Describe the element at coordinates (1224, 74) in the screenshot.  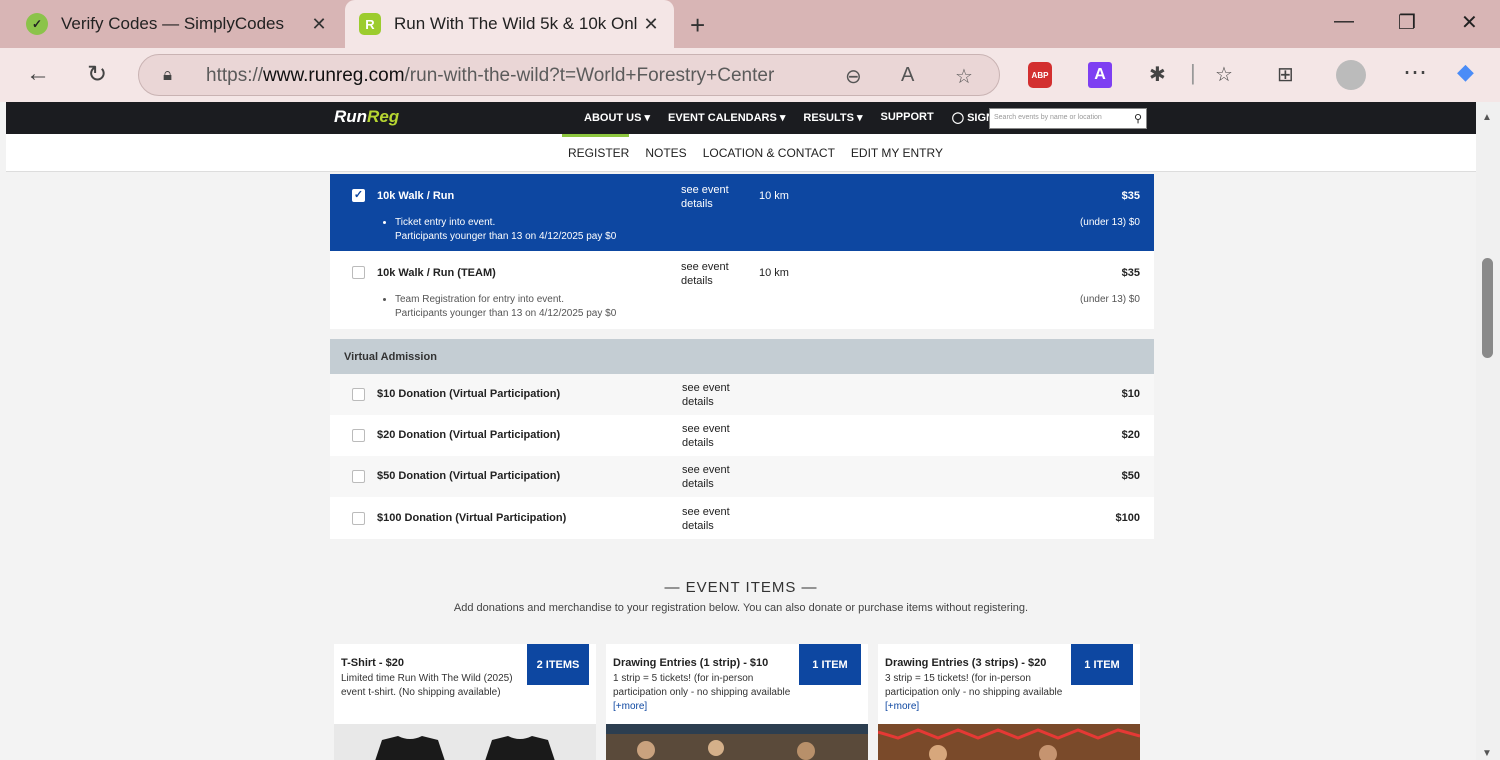
I see `favorites-list-icon: ☆` at that location.